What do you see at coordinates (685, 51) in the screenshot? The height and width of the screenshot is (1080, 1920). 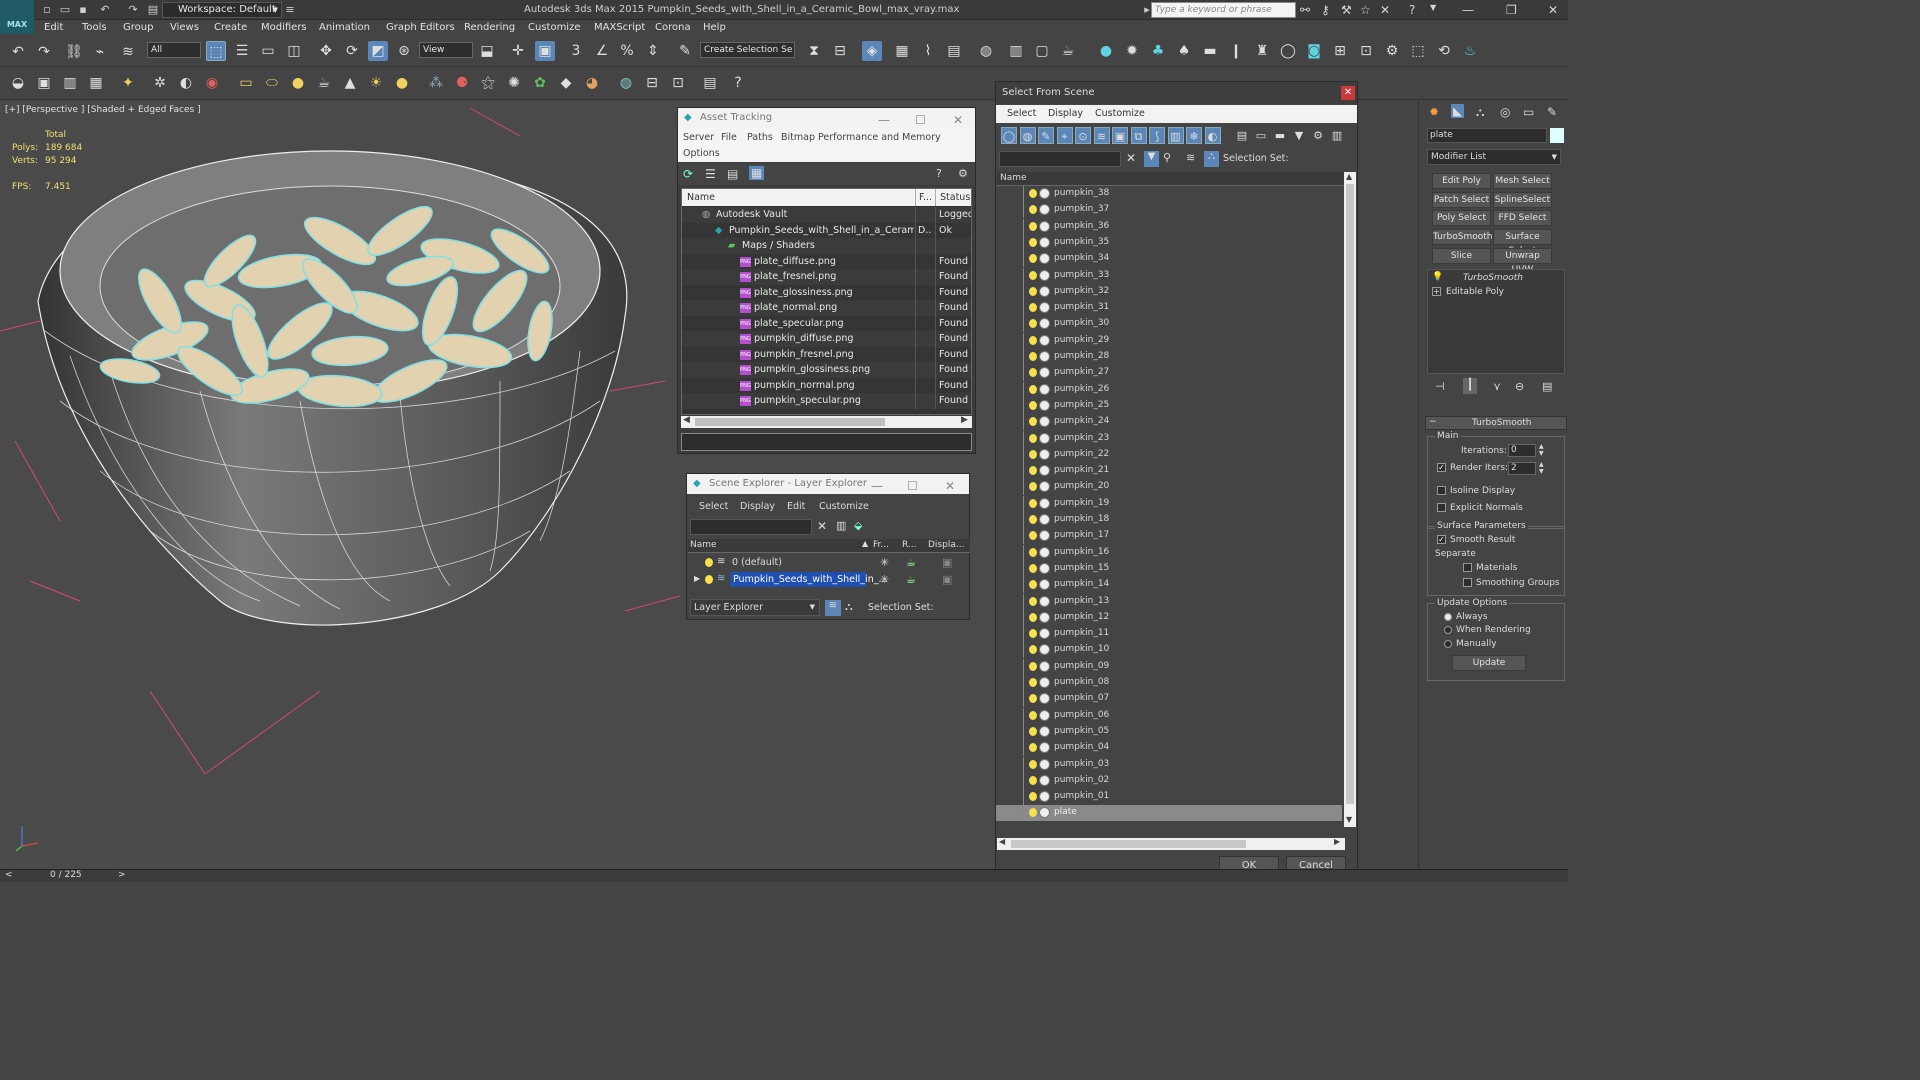 I see `edit-named-sets-icon: ✎` at bounding box center [685, 51].